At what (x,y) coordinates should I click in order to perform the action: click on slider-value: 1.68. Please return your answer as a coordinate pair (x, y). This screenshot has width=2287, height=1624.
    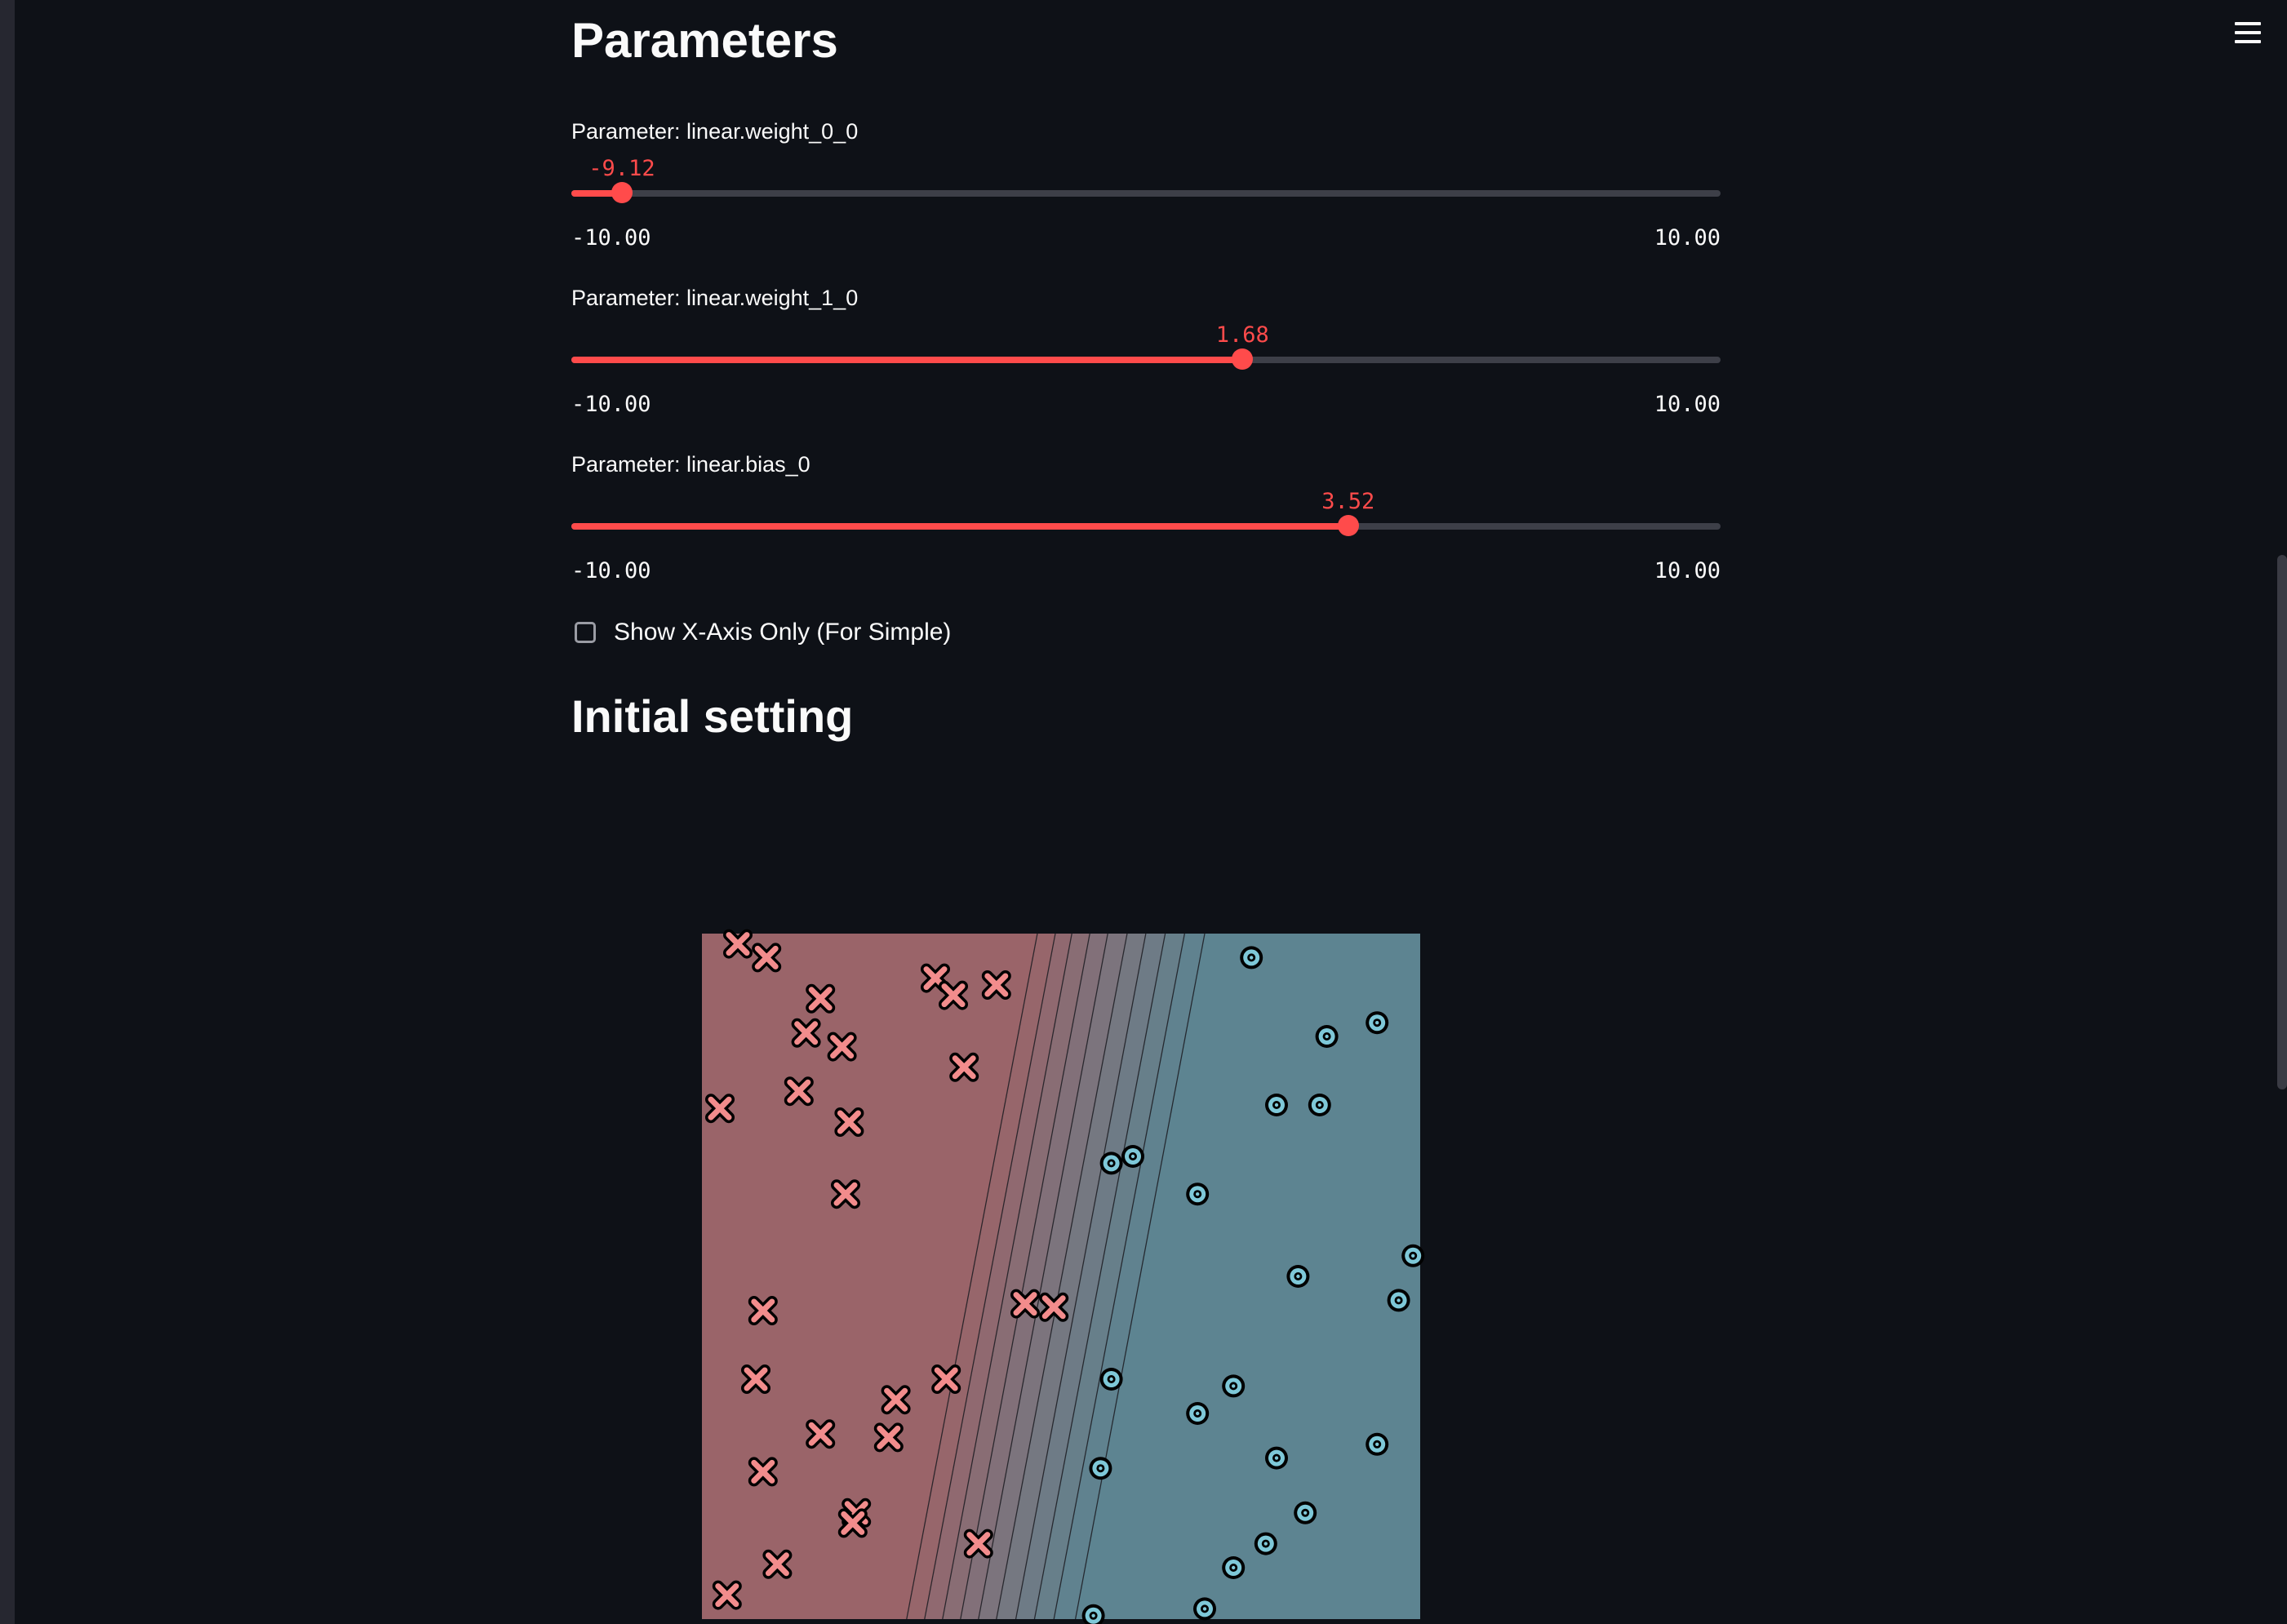
    Looking at the image, I should click on (1242, 335).